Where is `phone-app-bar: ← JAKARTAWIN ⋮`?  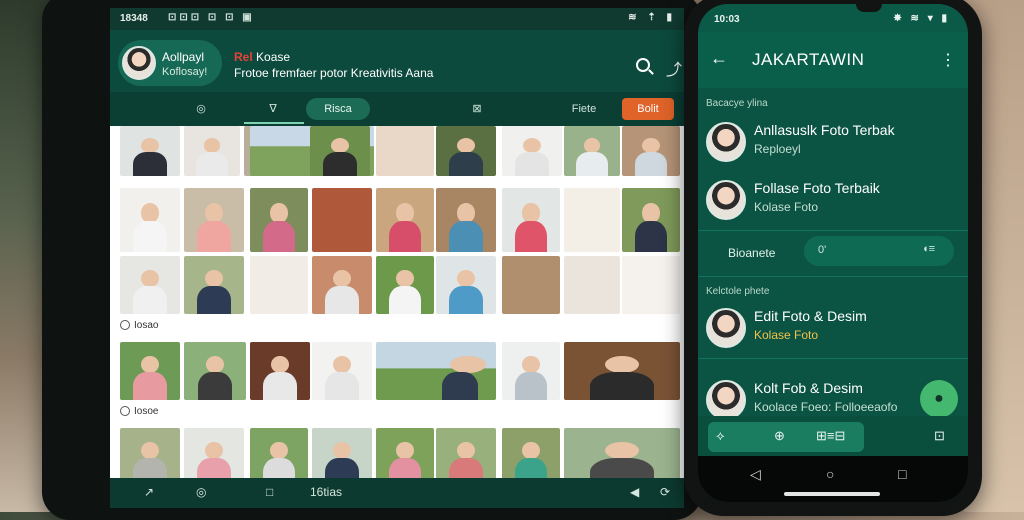
phone-app-bar: ← JAKARTAWIN ⋮ is located at coordinates (833, 60).